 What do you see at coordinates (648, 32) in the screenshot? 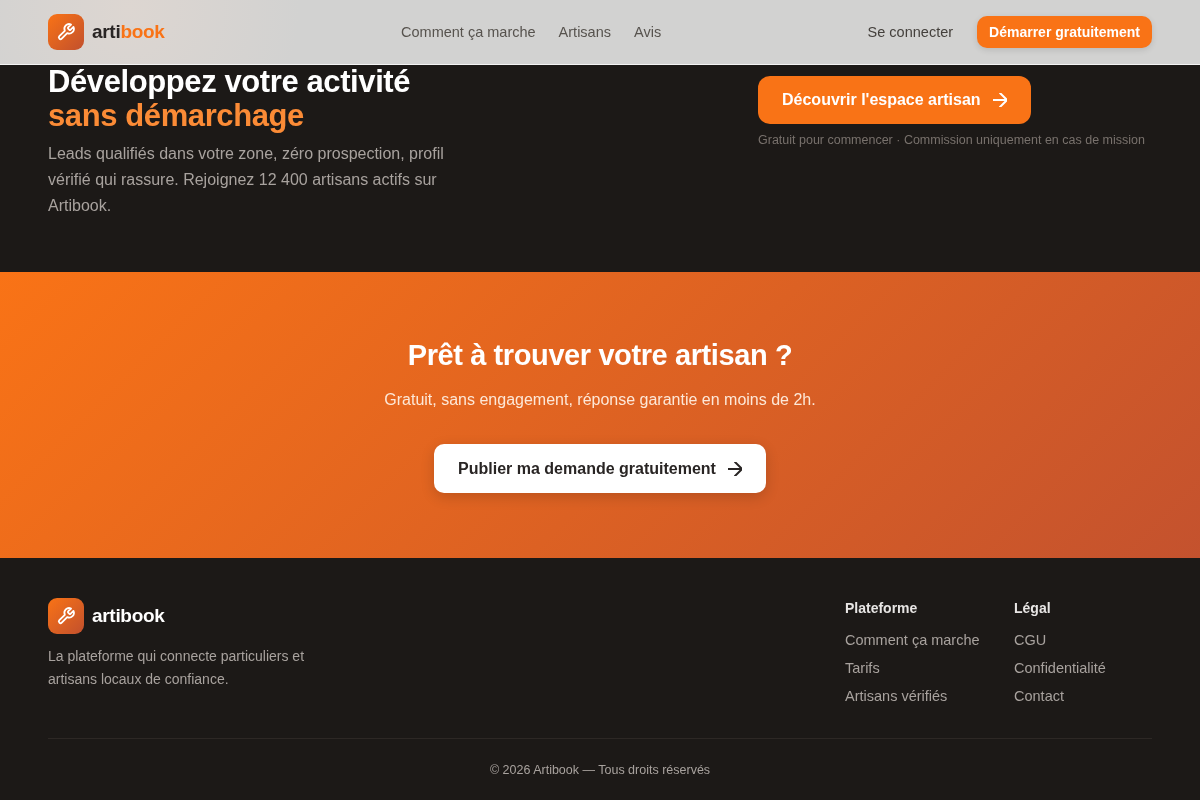
I see `nav-link: Avis` at bounding box center [648, 32].